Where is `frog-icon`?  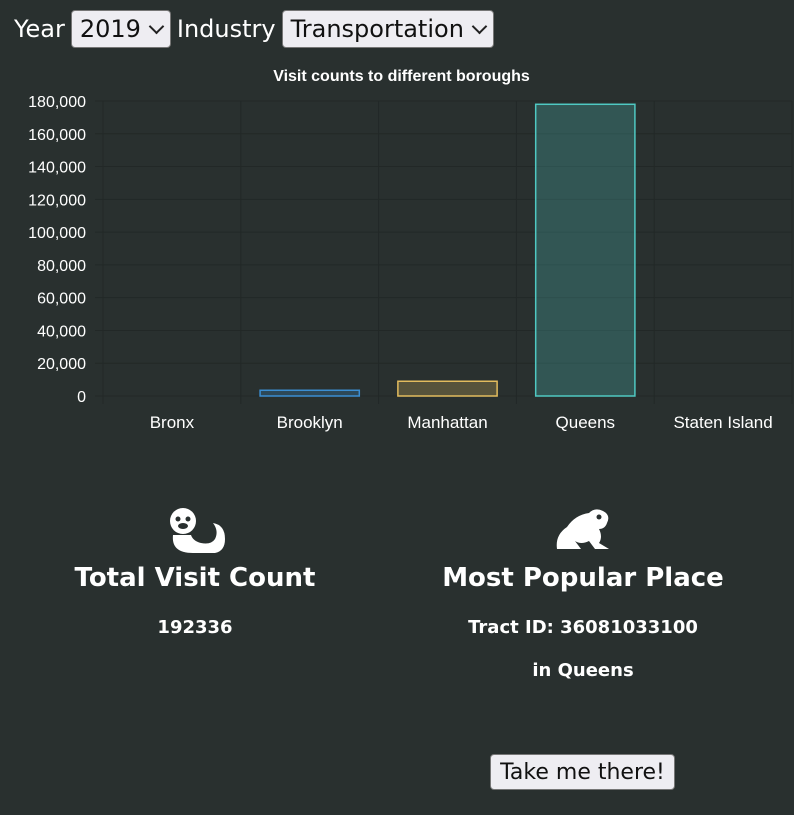 frog-icon is located at coordinates (583, 534).